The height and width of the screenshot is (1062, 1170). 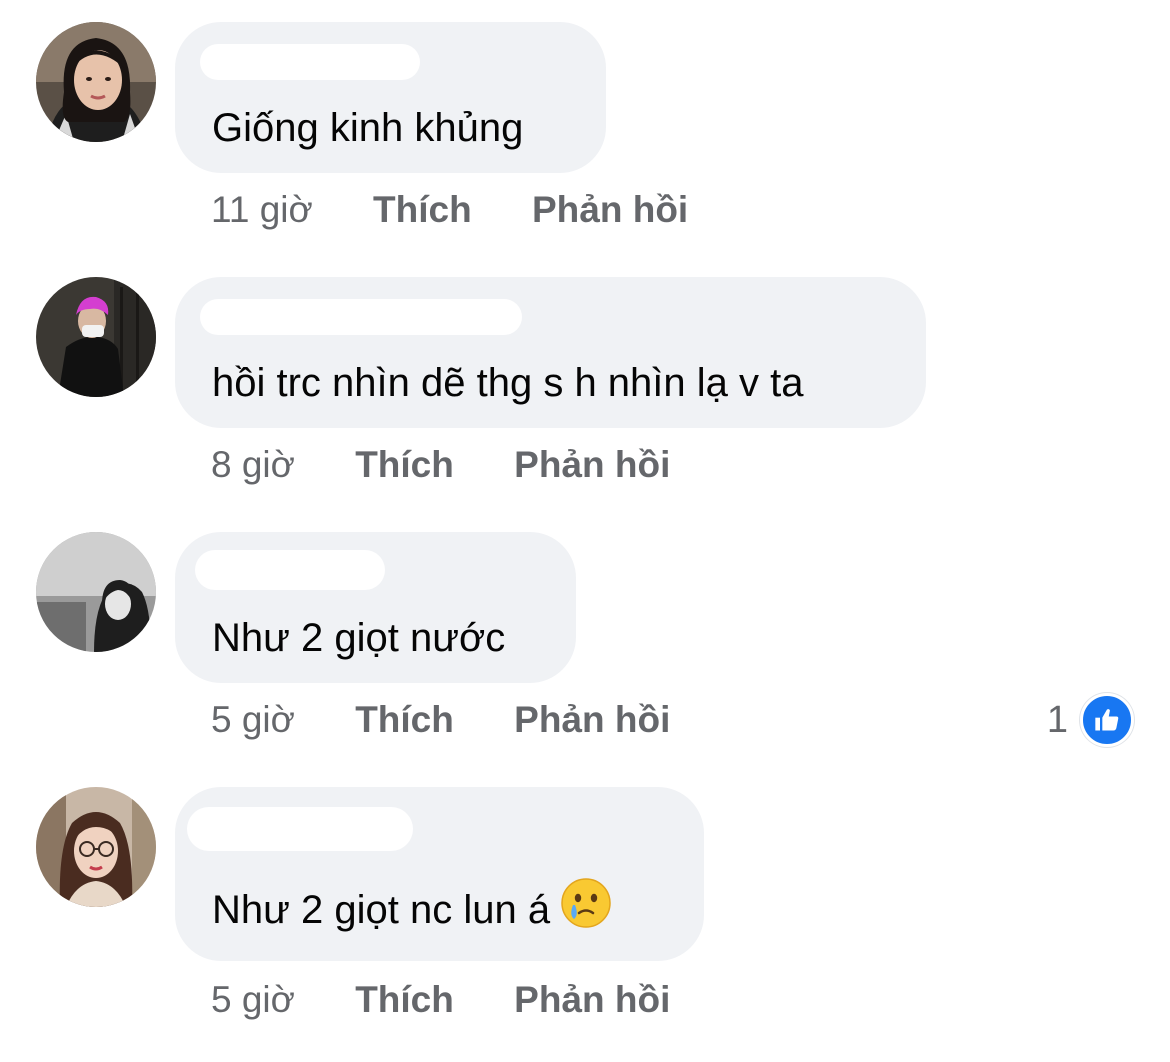 What do you see at coordinates (586, 908) in the screenshot?
I see `face-holding-back-tears-emoji` at bounding box center [586, 908].